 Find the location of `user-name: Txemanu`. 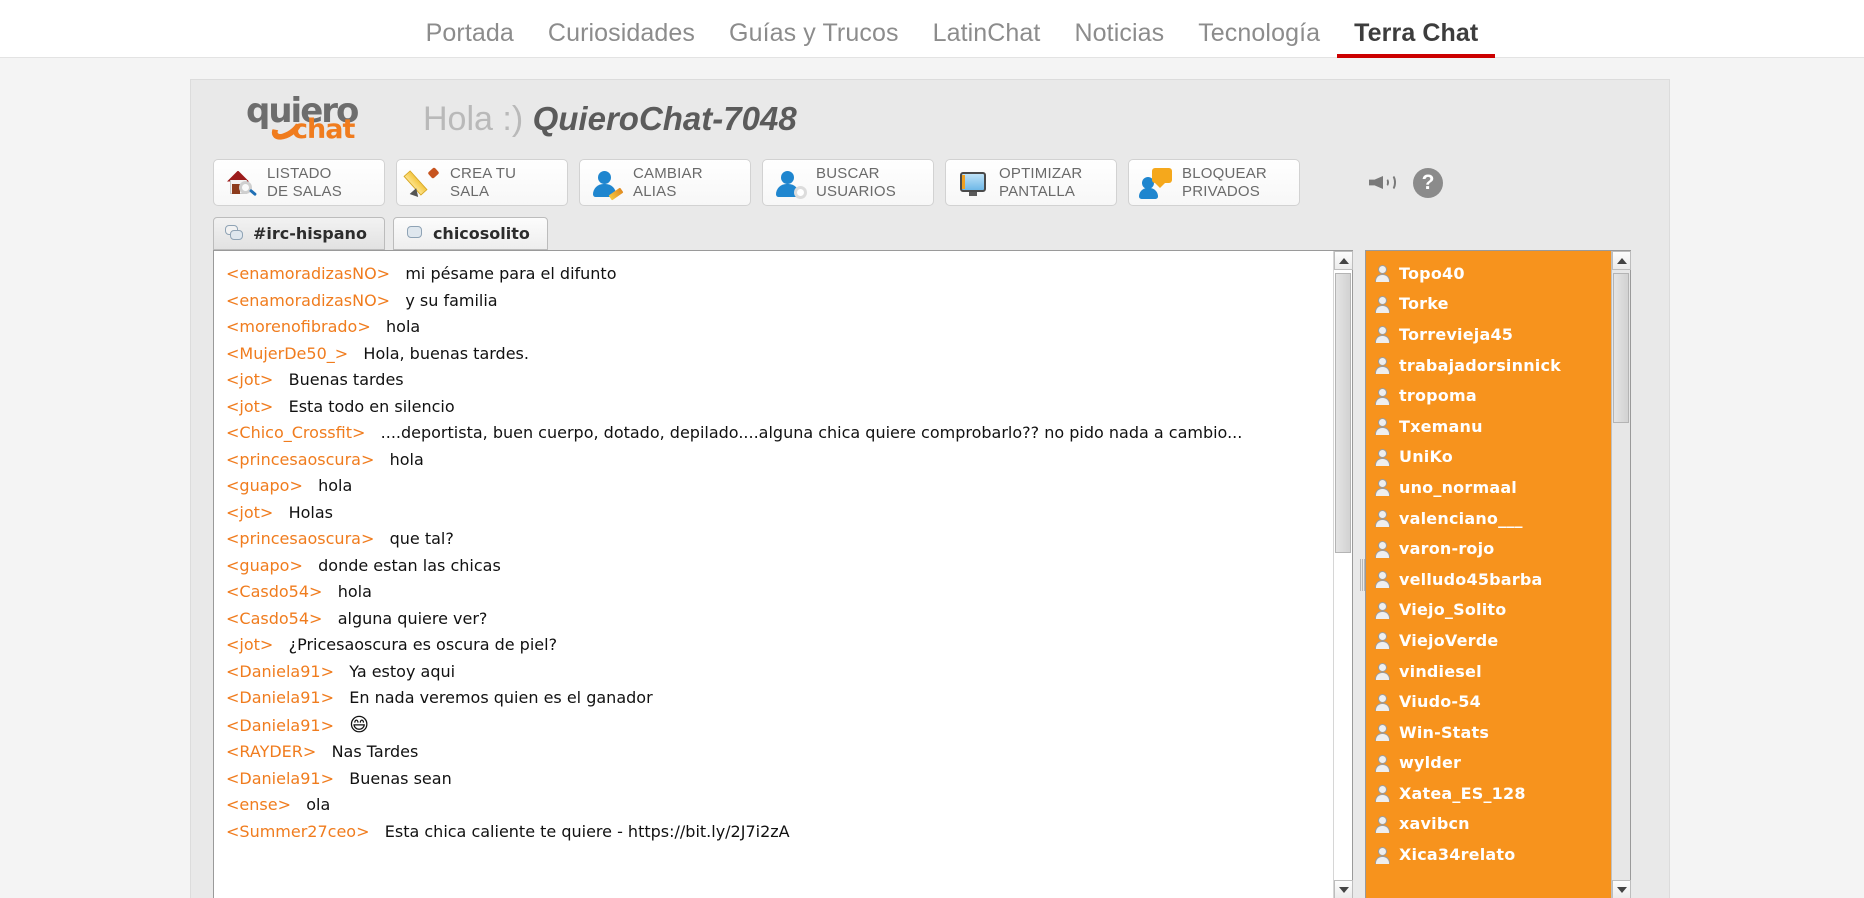

user-name: Txemanu is located at coordinates (1441, 426).